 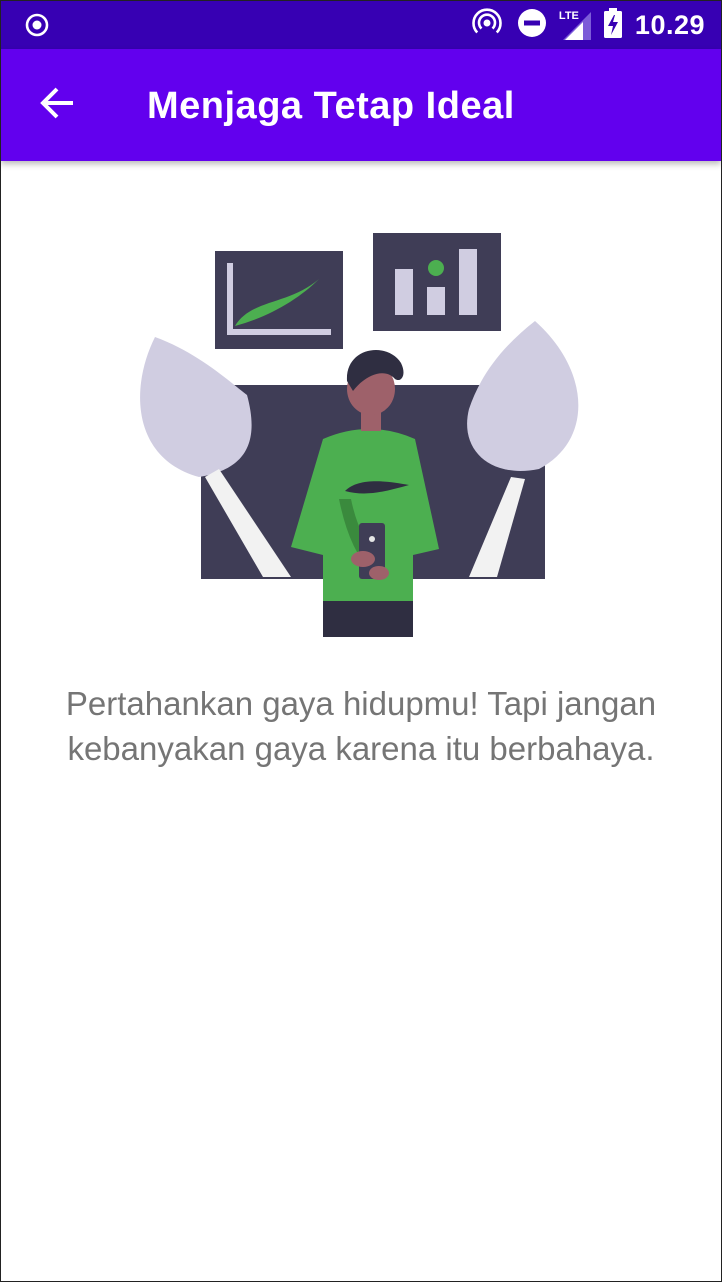 What do you see at coordinates (613, 25) in the screenshot?
I see `battery-charging-icon` at bounding box center [613, 25].